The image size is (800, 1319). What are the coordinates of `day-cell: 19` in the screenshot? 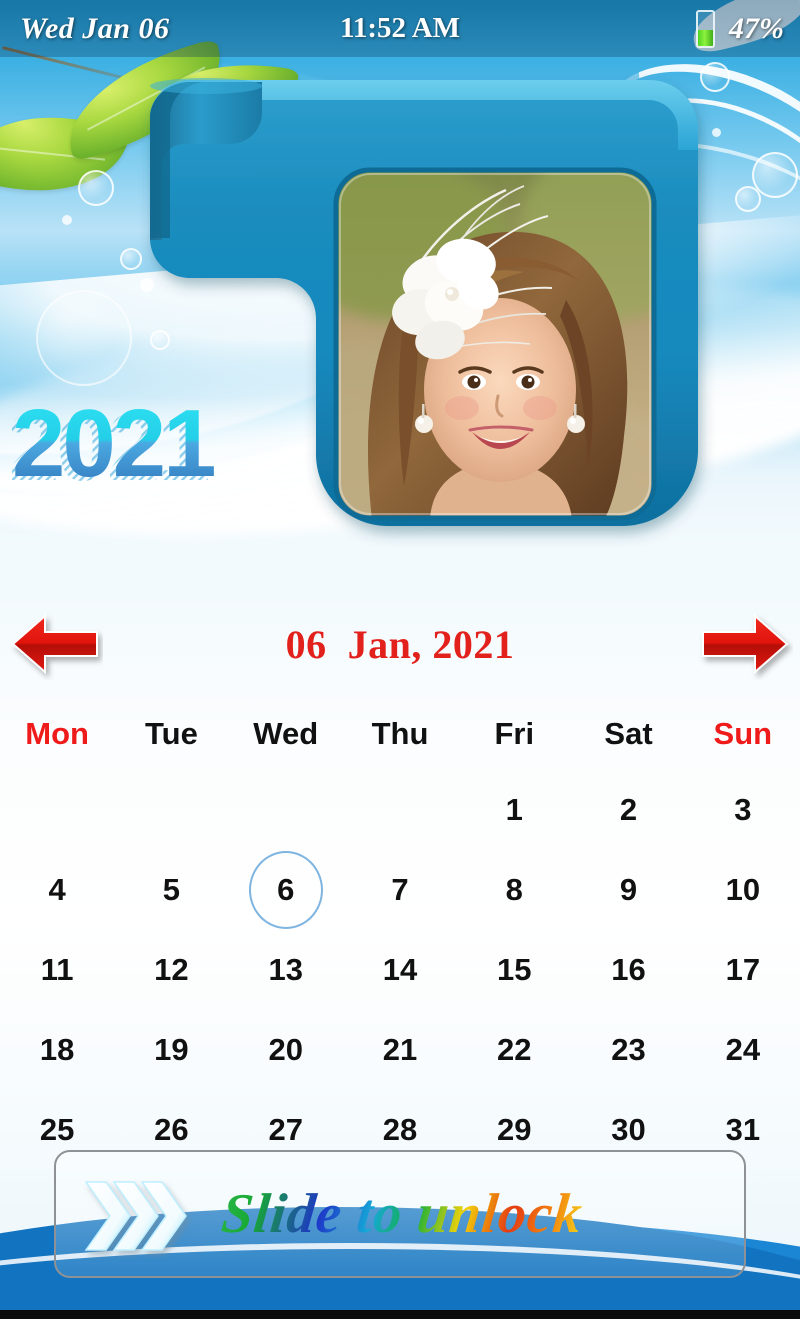 It's located at (171, 1050).